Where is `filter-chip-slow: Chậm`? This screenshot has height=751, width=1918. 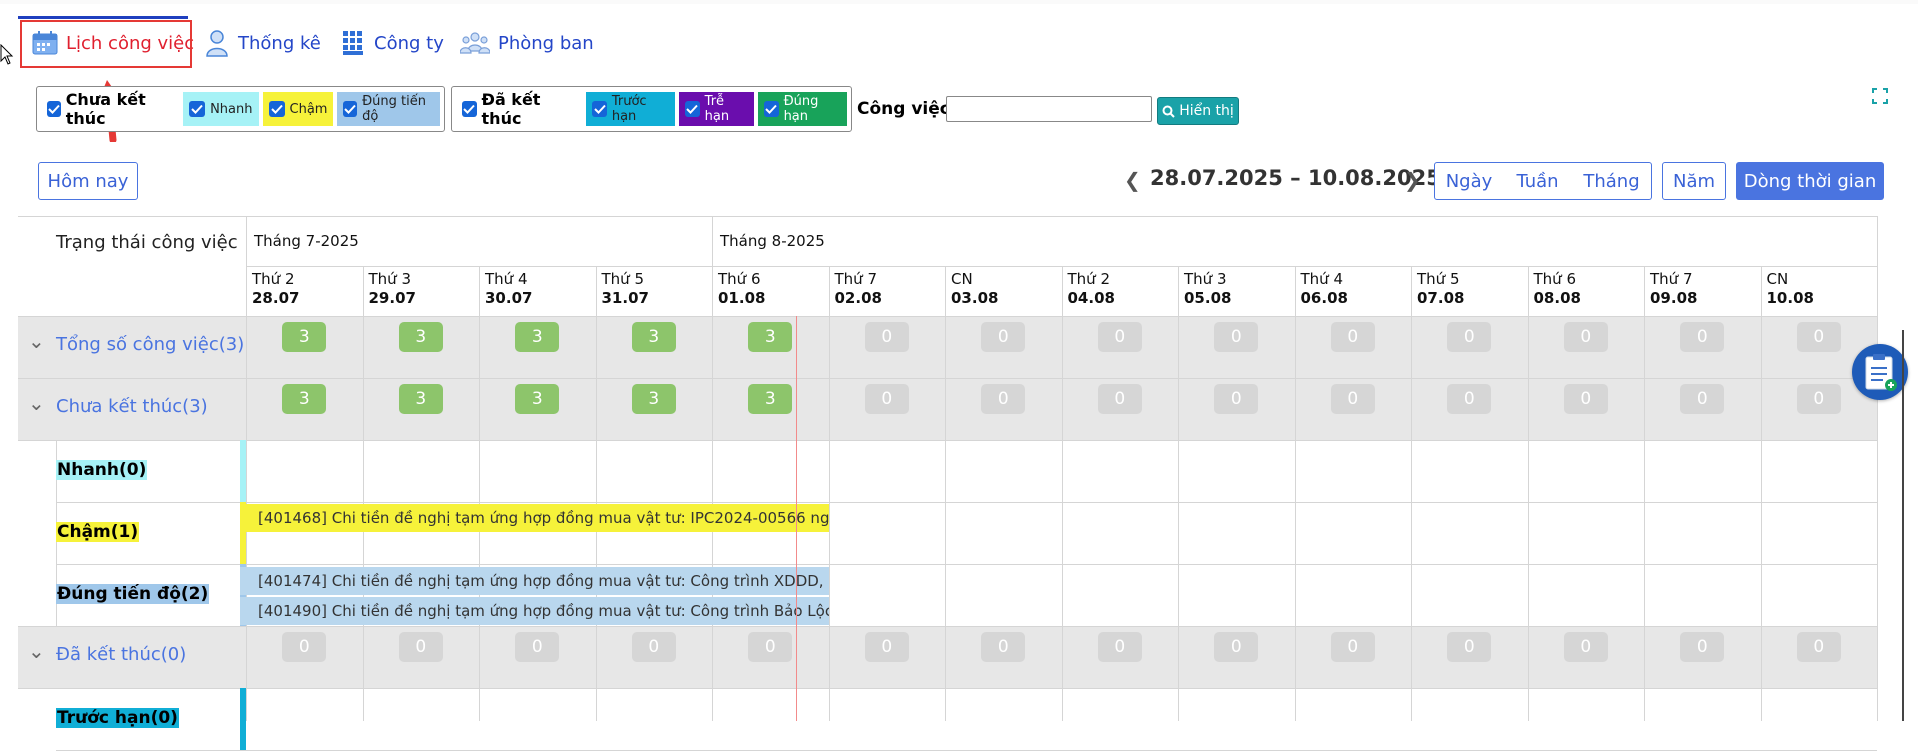
filter-chip-slow: Chậm is located at coordinates (298, 109).